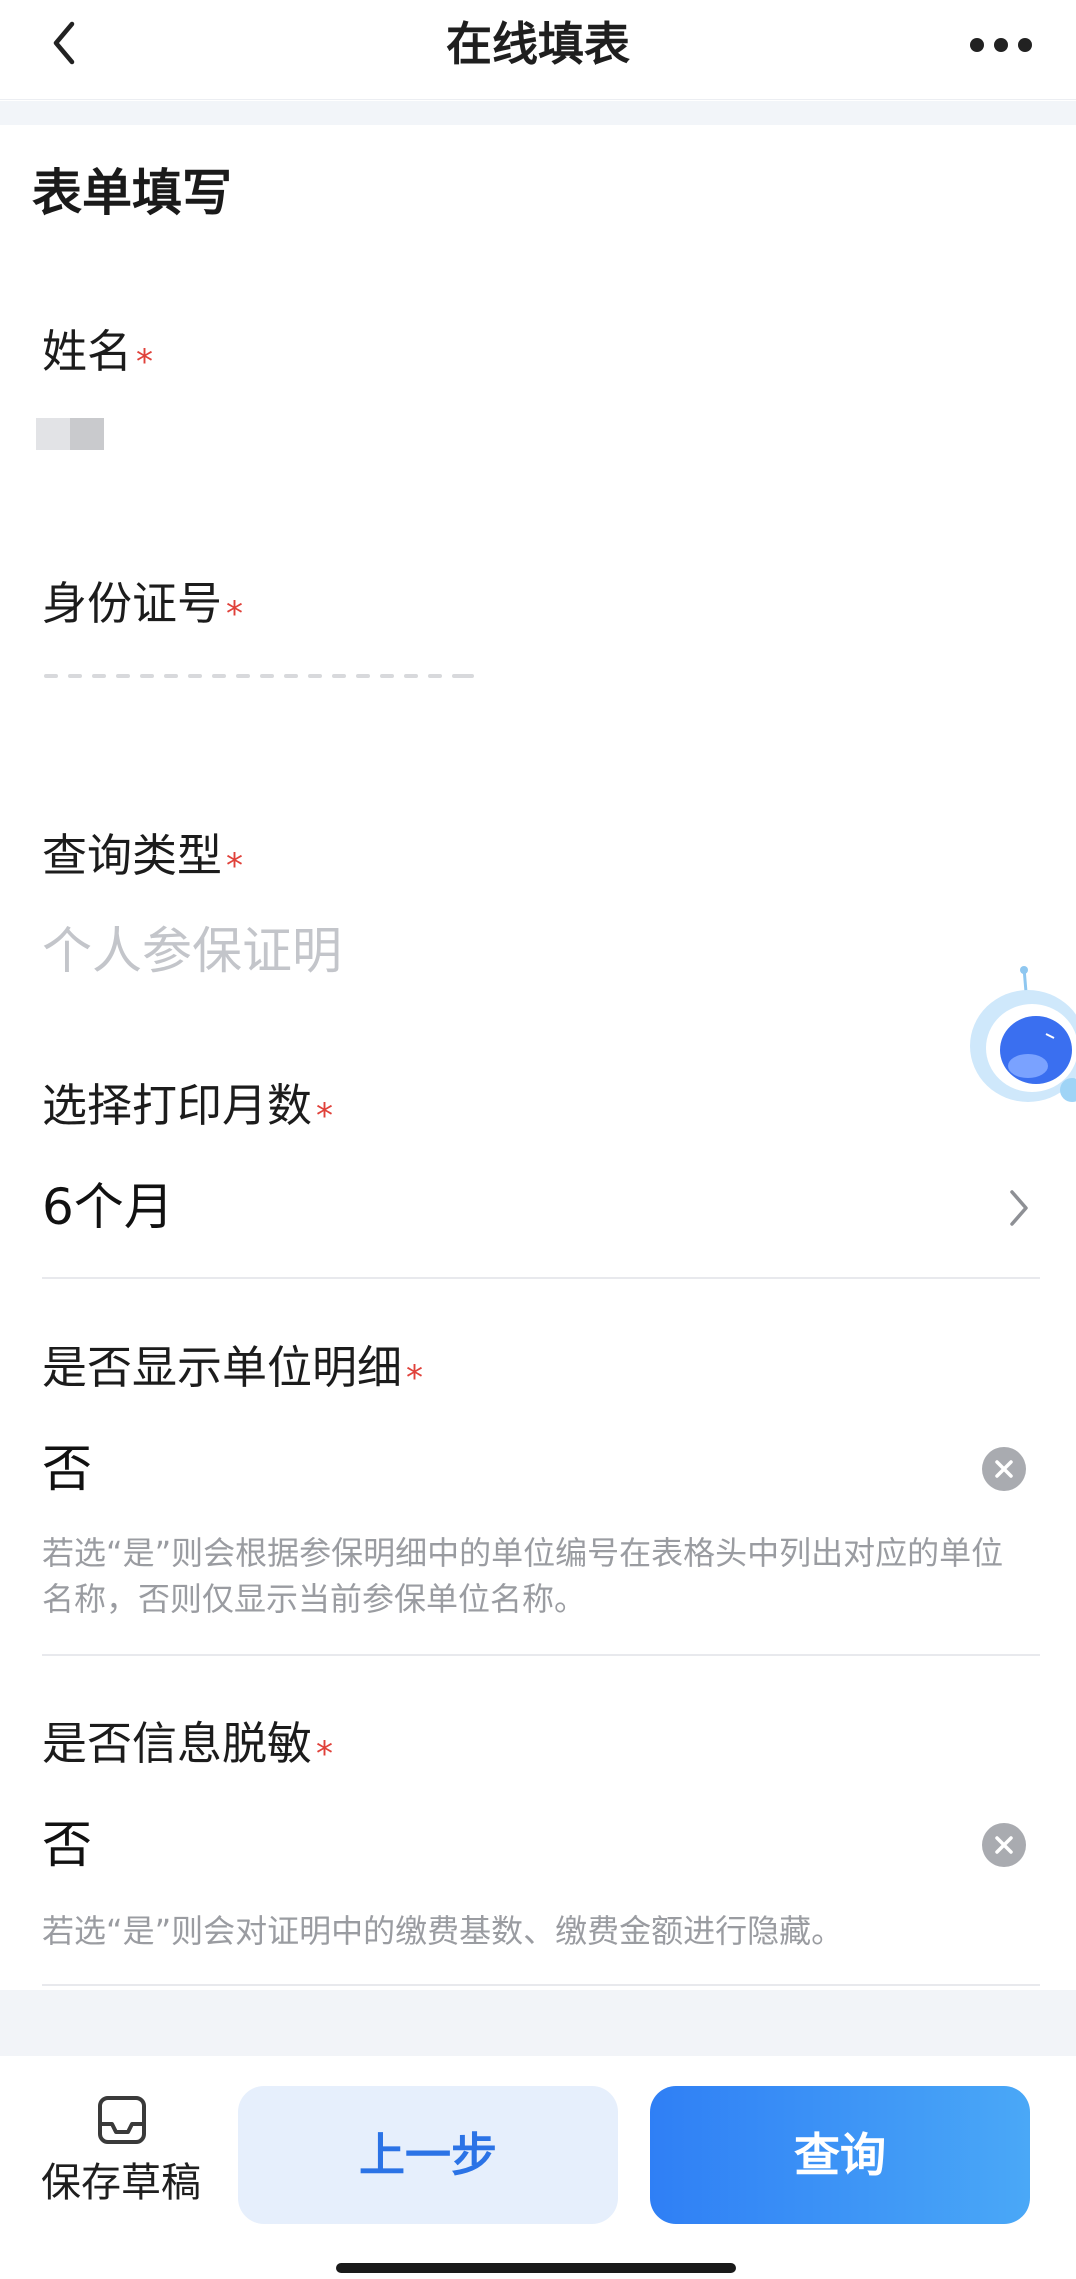 The width and height of the screenshot is (1076, 2279). What do you see at coordinates (67, 1845) in the screenshot?
I see `desensitize-value: 否` at bounding box center [67, 1845].